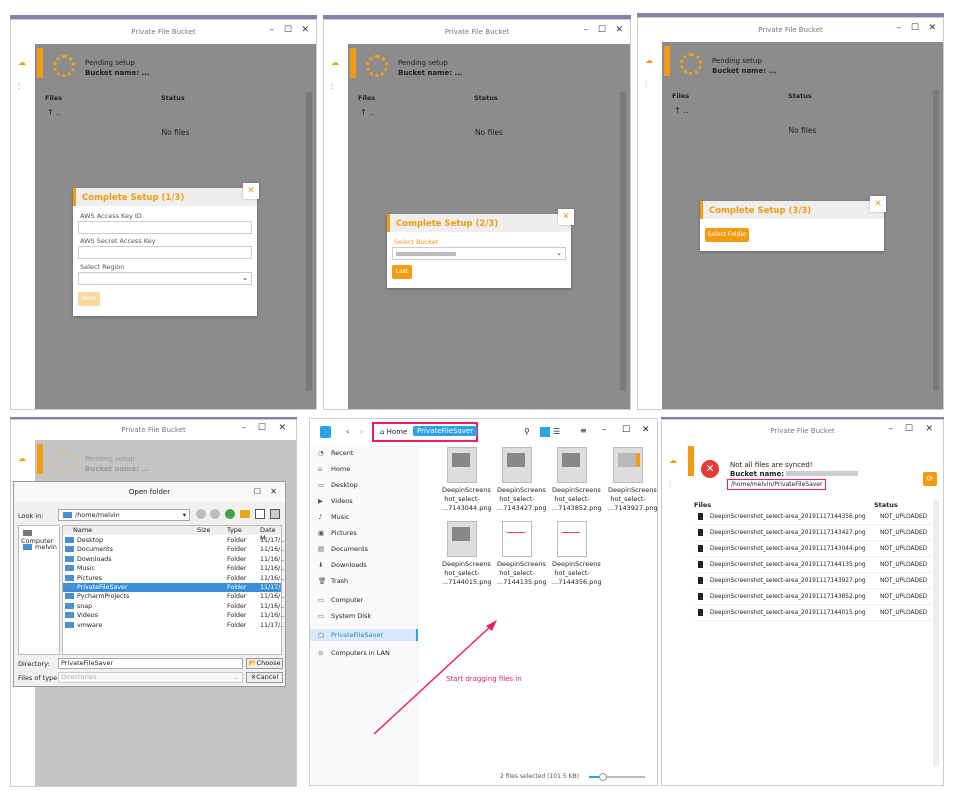 This screenshot has width=956, height=800. What do you see at coordinates (173, 606) in the screenshot?
I see `folder-row: snap Folder 11/16/..` at bounding box center [173, 606].